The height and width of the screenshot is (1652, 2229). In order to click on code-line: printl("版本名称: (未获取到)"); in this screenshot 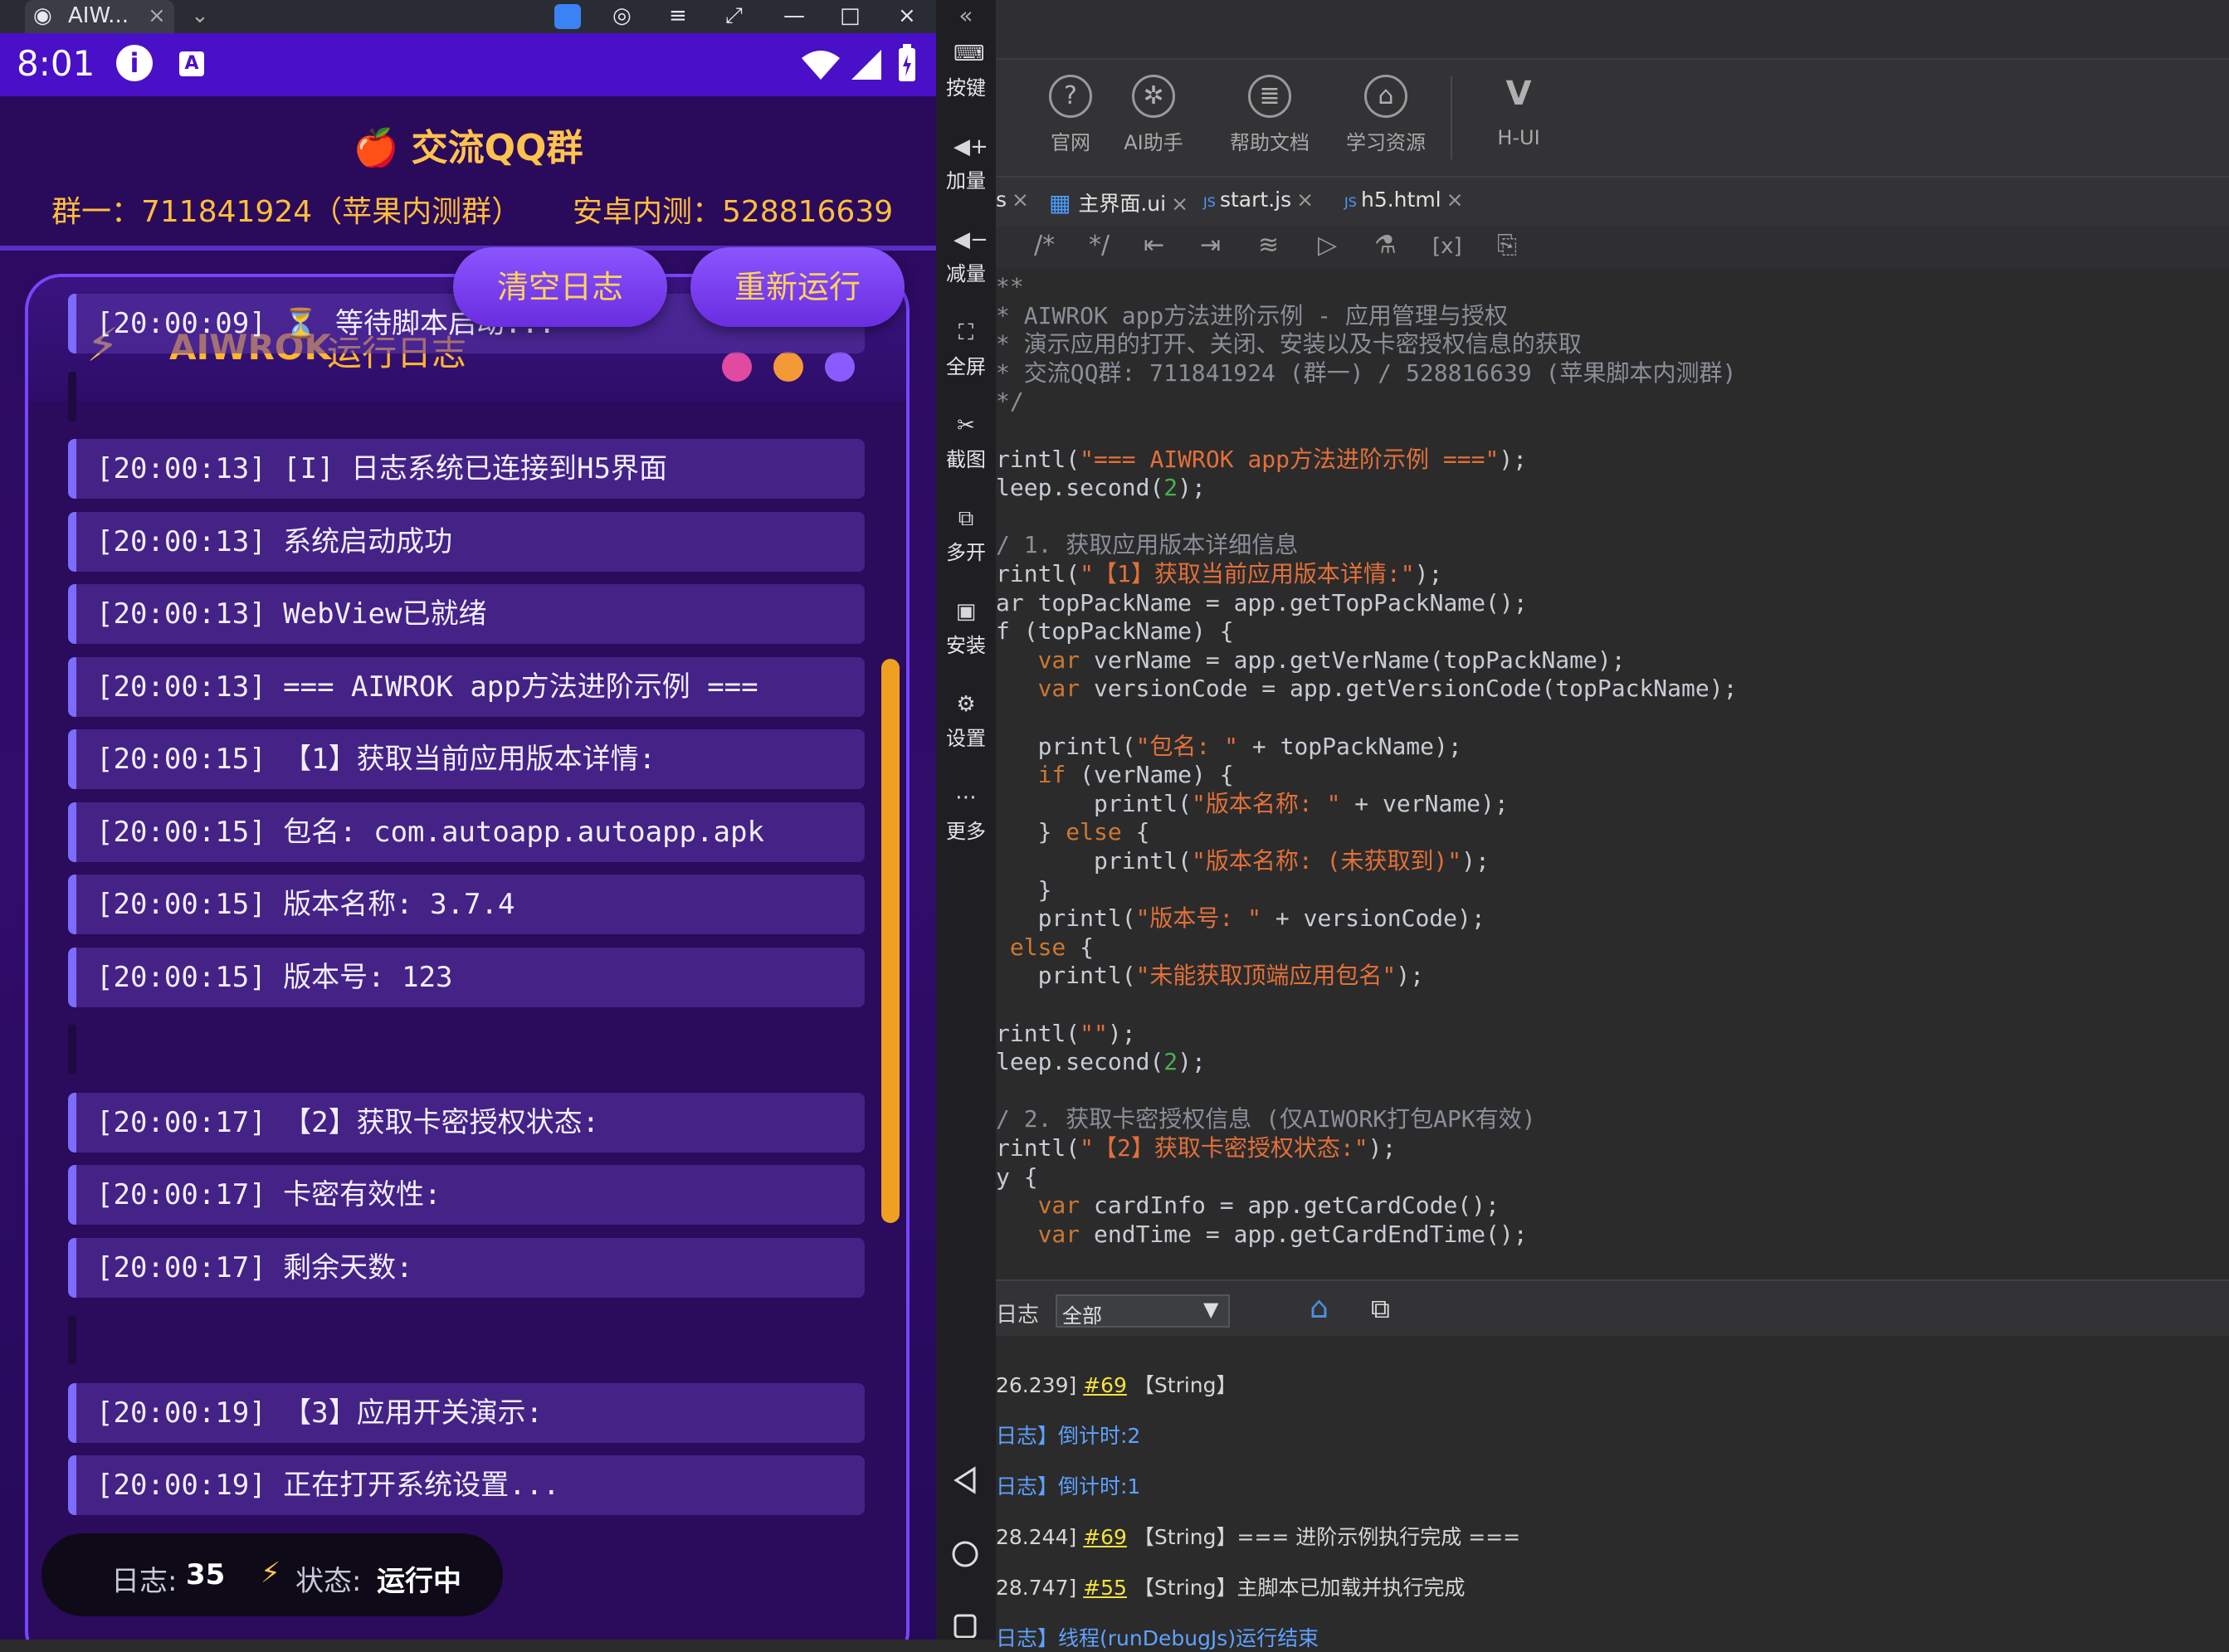, I will do `click(1243, 861)`.